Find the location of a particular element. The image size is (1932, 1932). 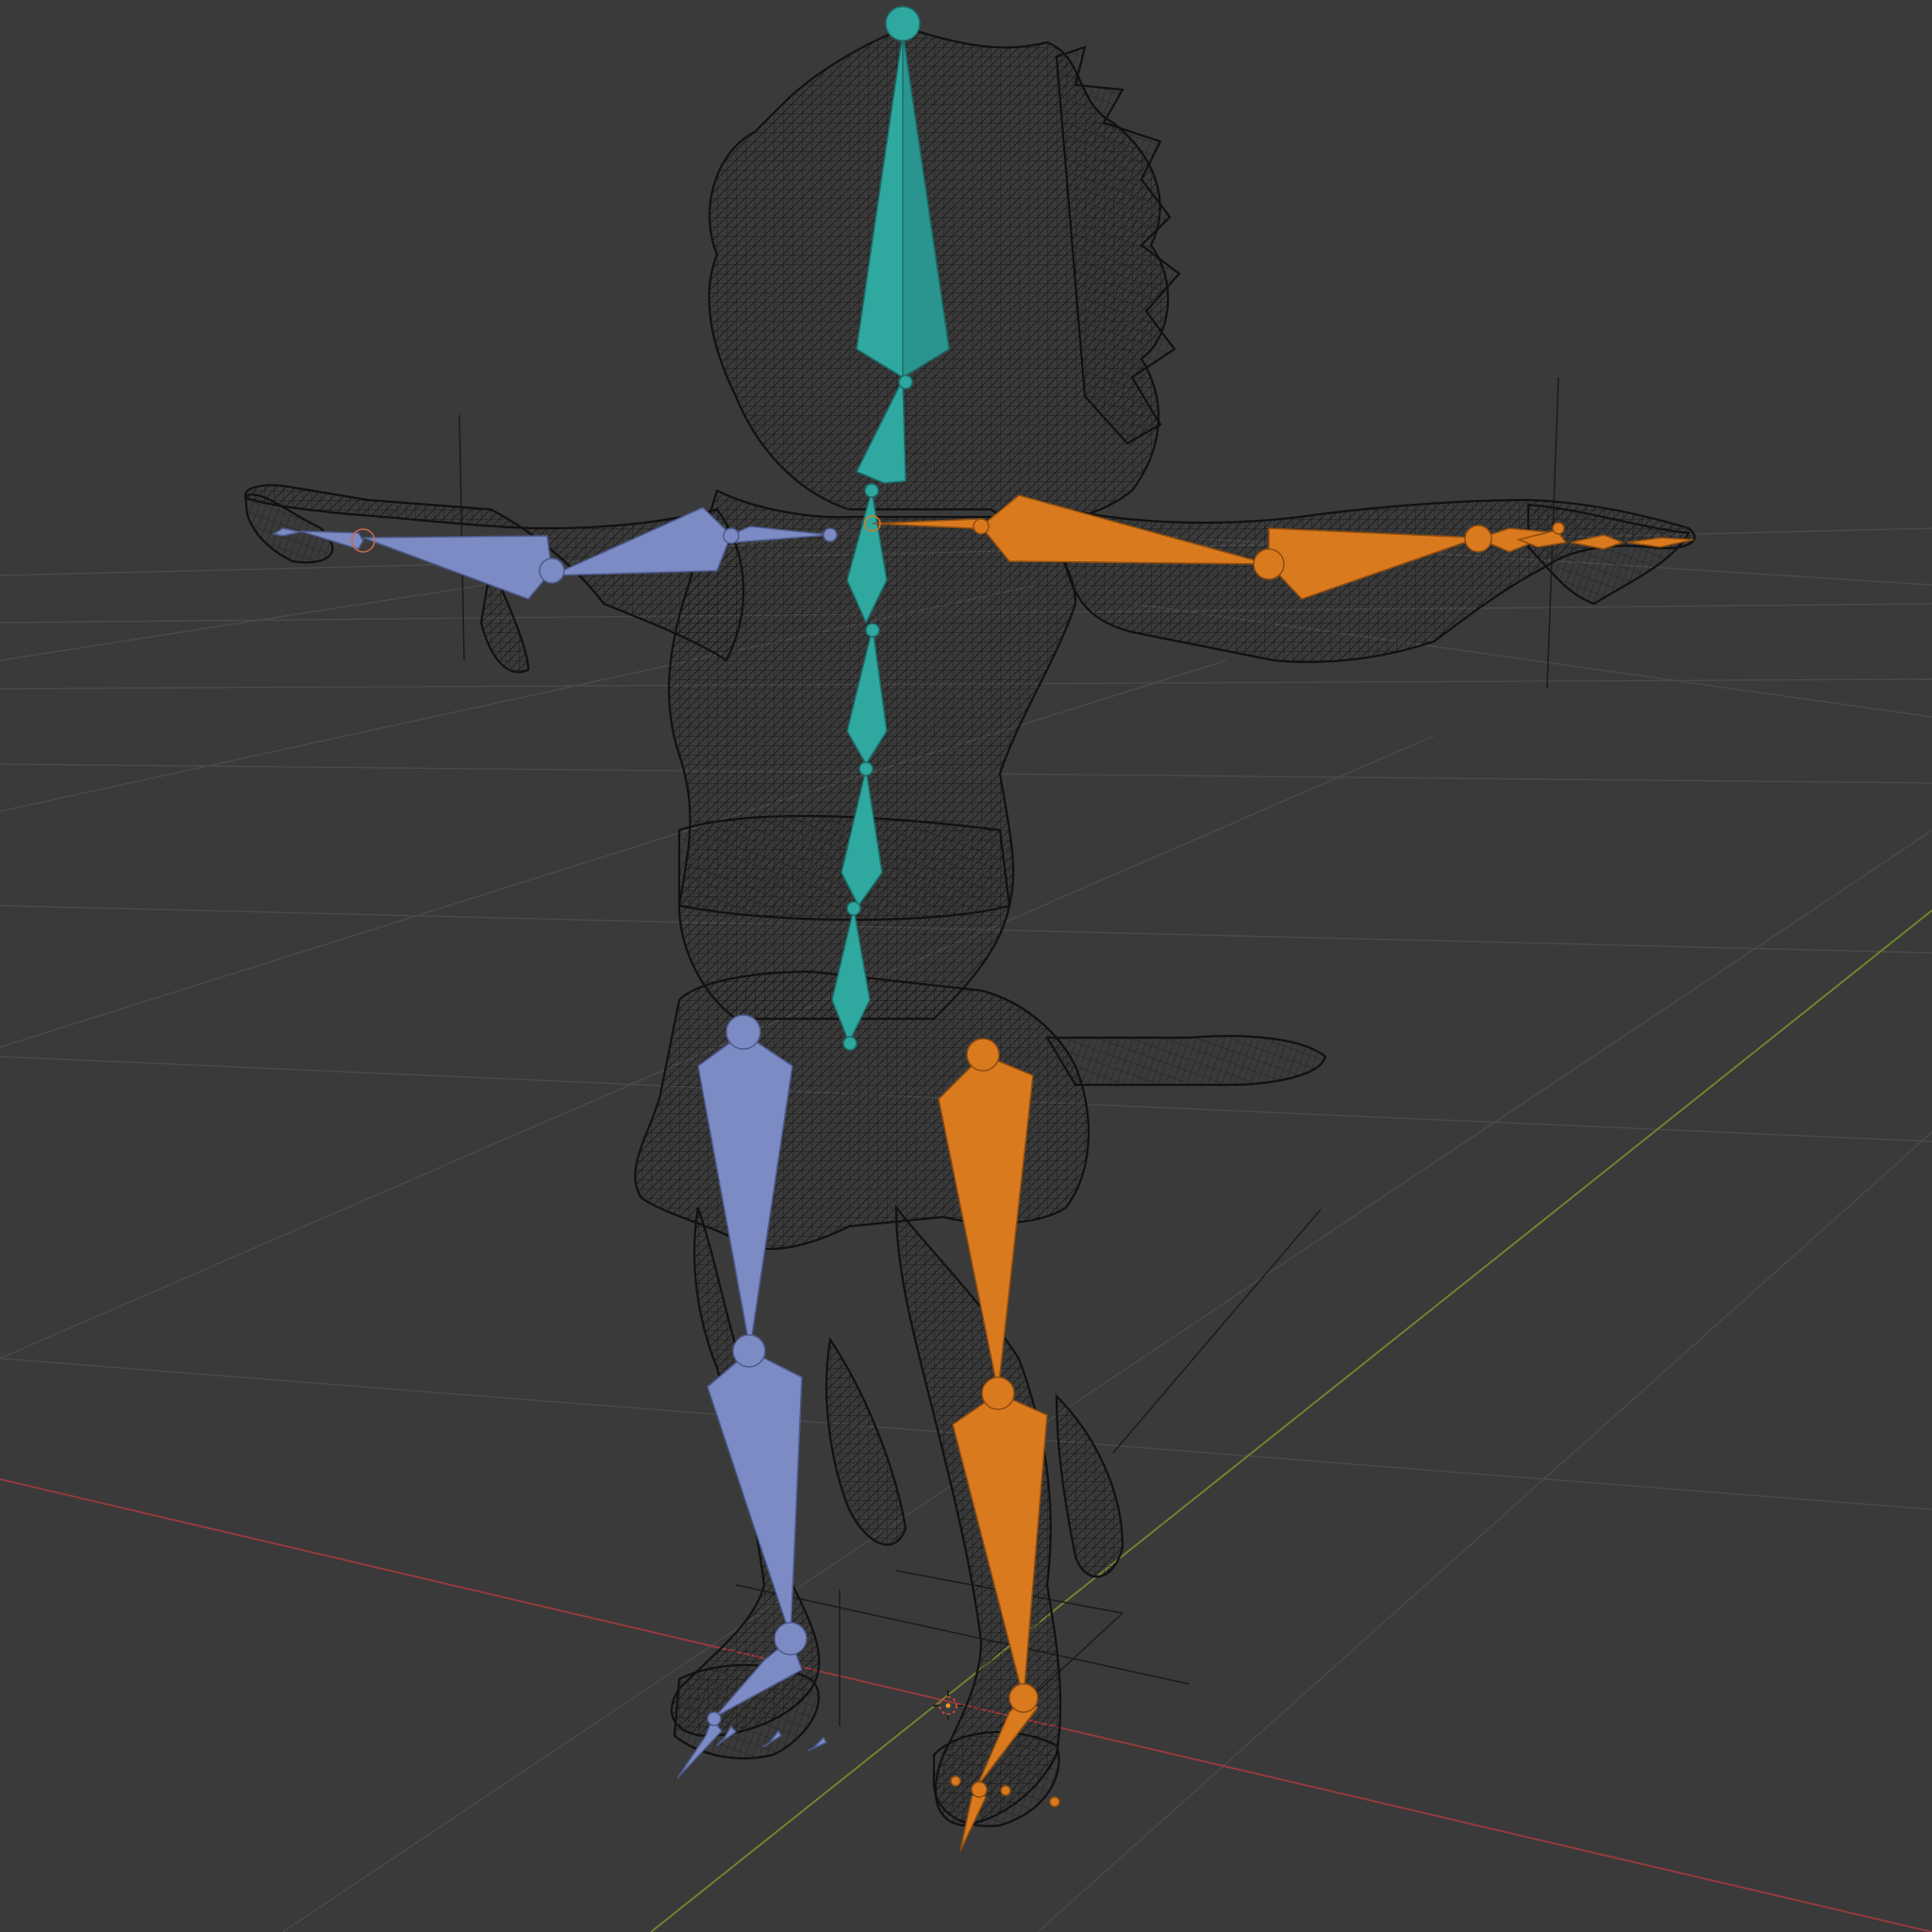

bone-head-tail-joint is located at coordinates (903, 24).